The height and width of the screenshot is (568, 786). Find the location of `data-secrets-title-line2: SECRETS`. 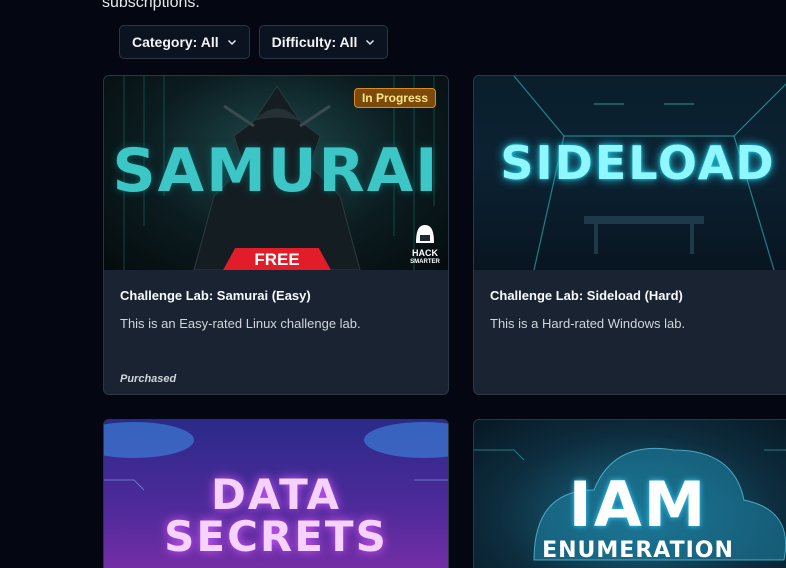

data-secrets-title-line2: SECRETS is located at coordinates (276, 536).